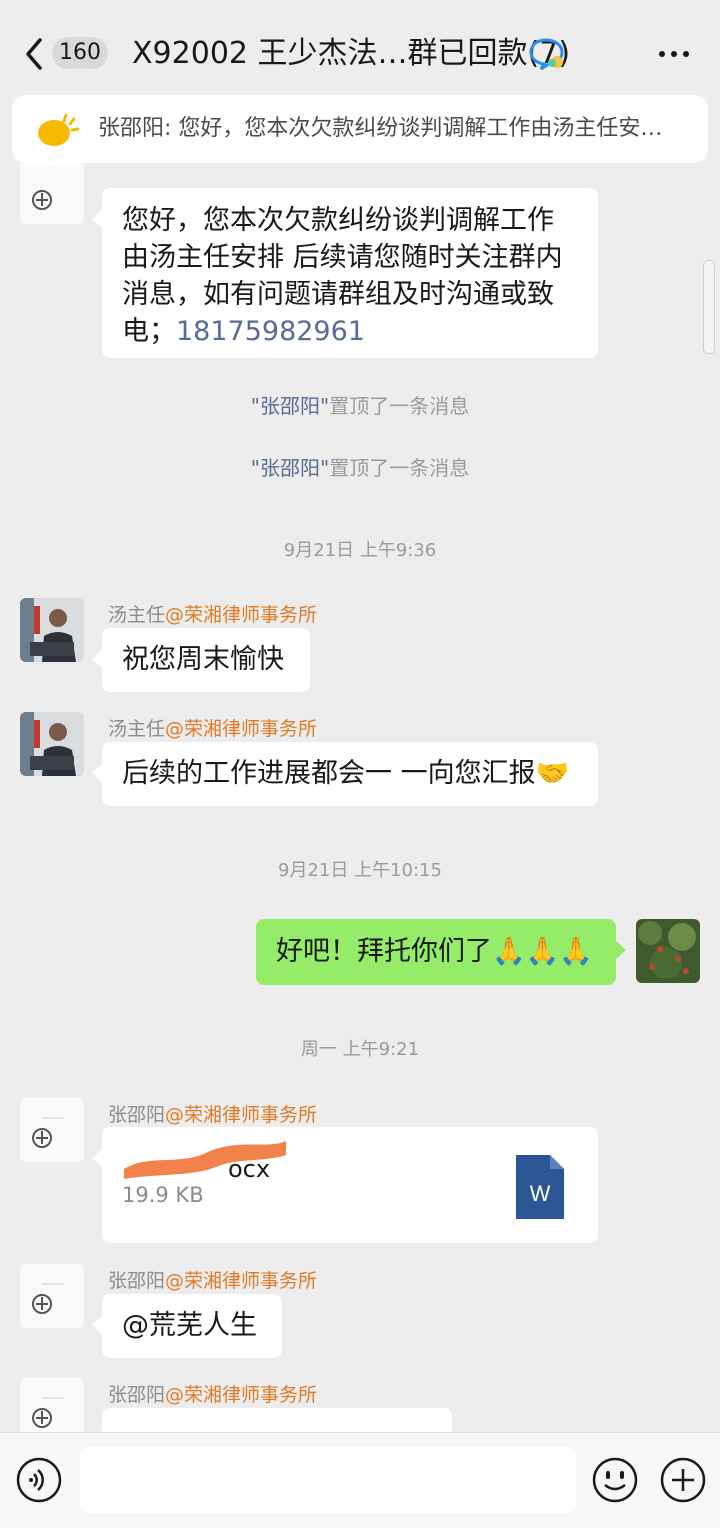 This screenshot has height=1528, width=720. I want to click on message-bubble: 祝您周末愉快, so click(201, 660).